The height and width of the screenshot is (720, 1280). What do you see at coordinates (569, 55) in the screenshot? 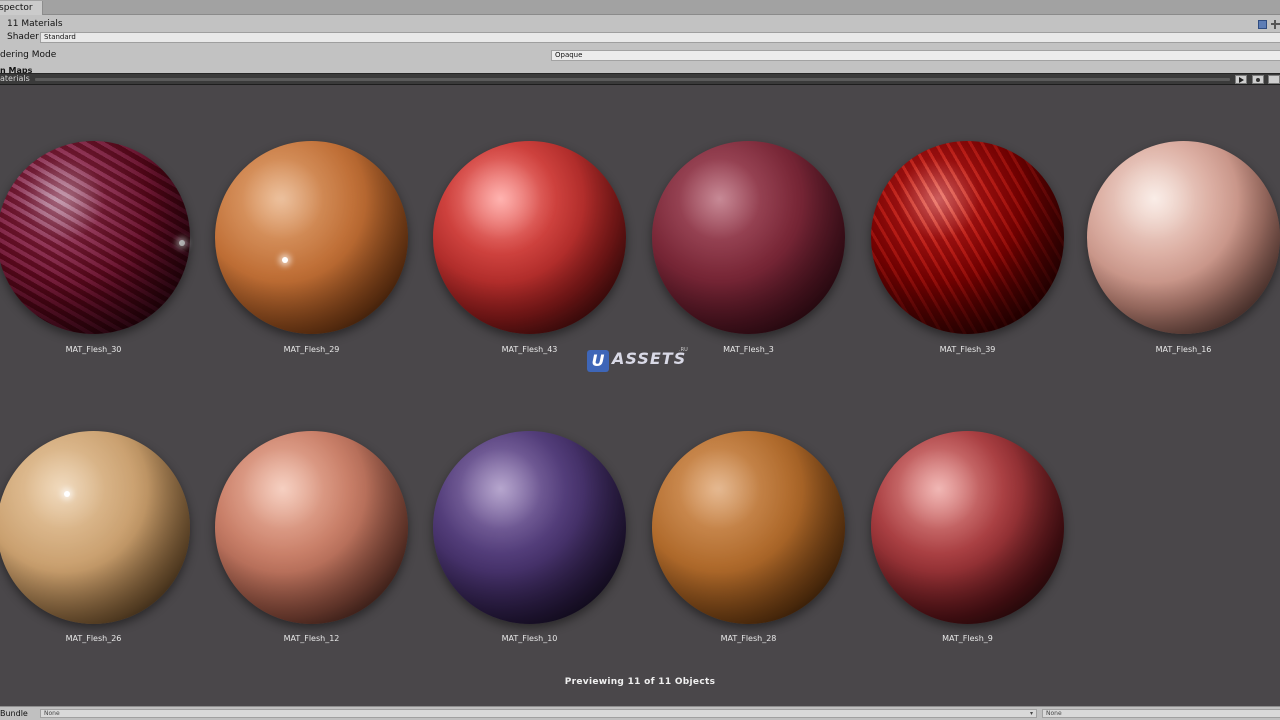
I see `rendering-mode-value: Opaque` at bounding box center [569, 55].